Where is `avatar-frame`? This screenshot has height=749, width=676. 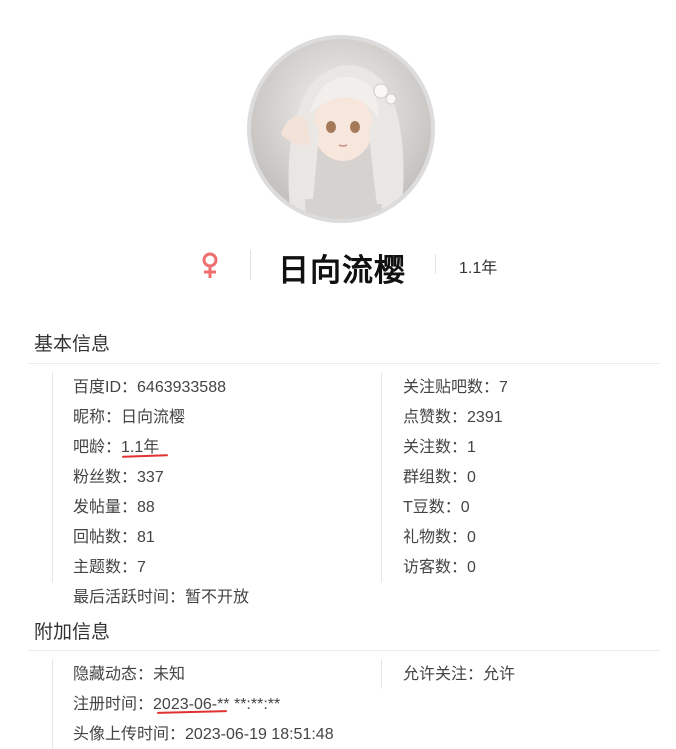
avatar-frame is located at coordinates (341, 129).